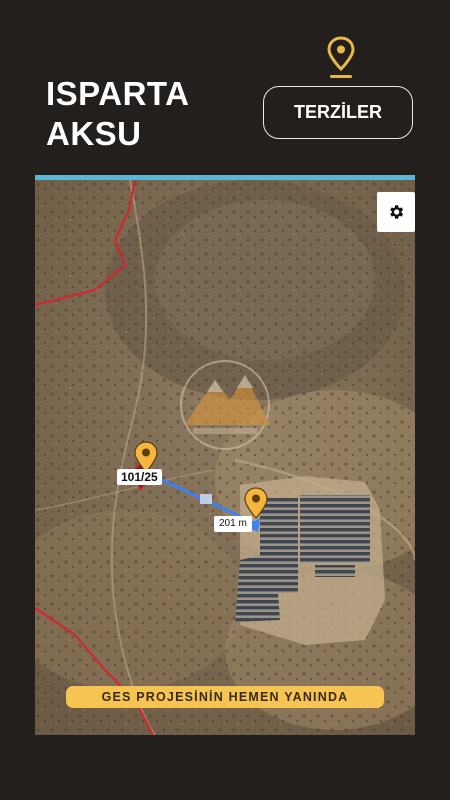 This screenshot has width=450, height=800. Describe the element at coordinates (341, 57) in the screenshot. I see `map-pin-icon` at that location.